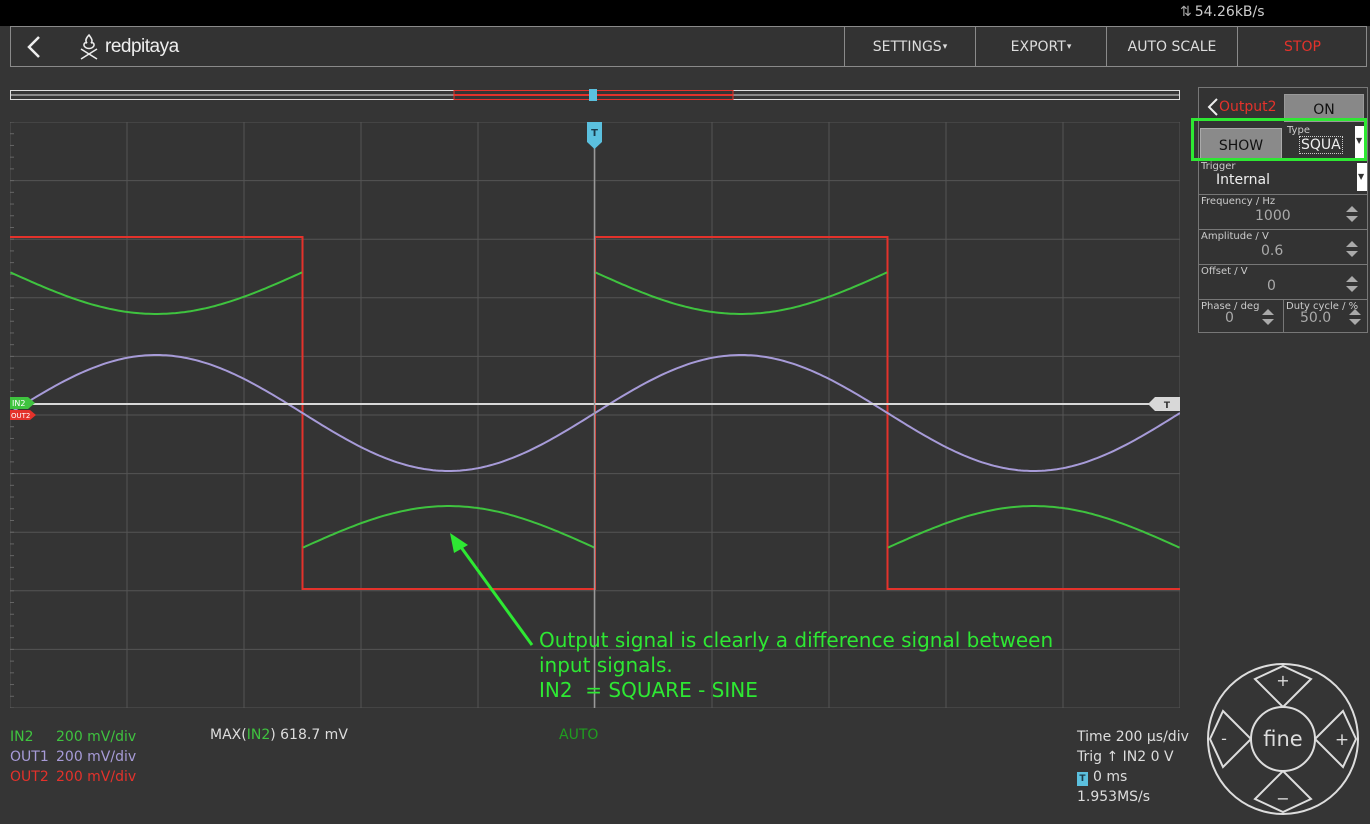  I want to click on frequency-field: Frequency / Hz 1000, so click(1283, 211).